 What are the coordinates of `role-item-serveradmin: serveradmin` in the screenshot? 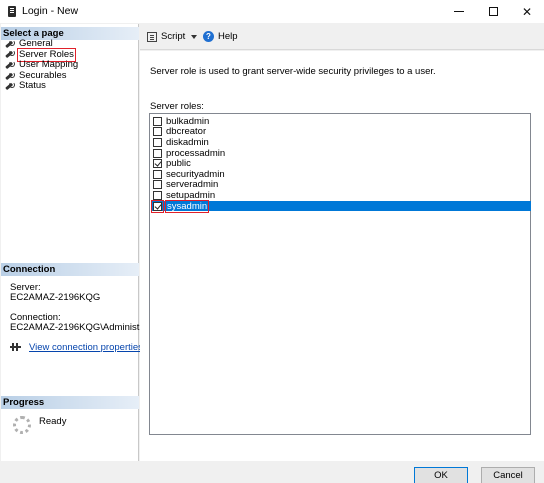 It's located at (341, 185).